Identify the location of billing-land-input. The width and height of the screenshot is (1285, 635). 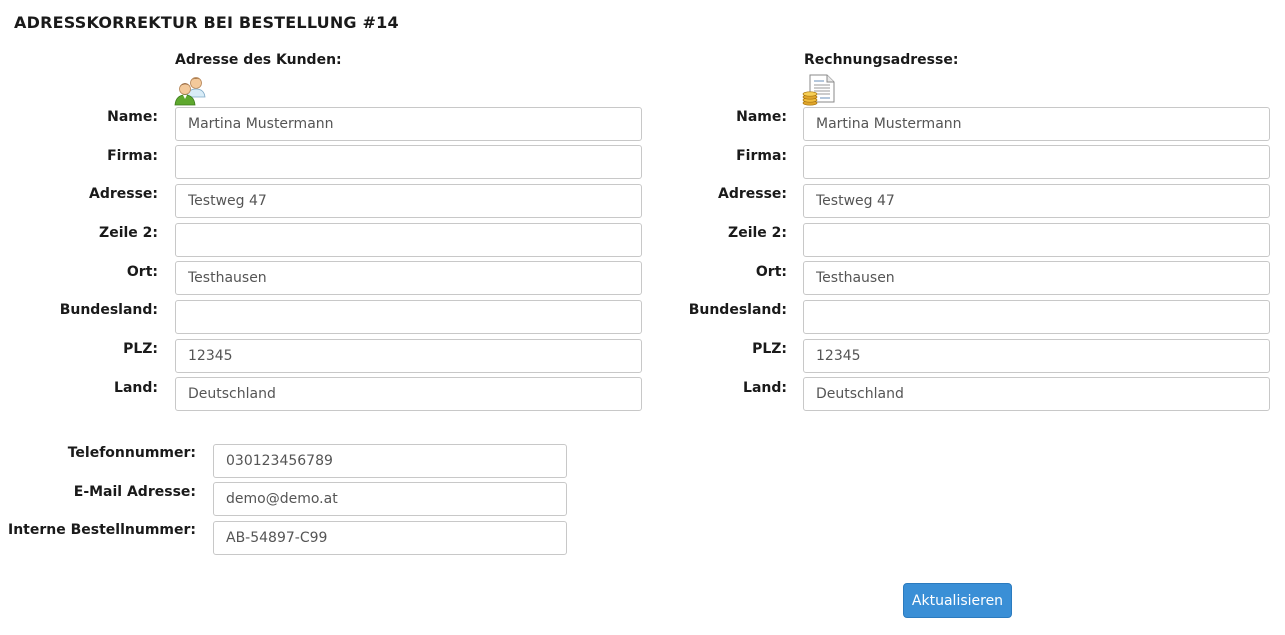
(1036, 394).